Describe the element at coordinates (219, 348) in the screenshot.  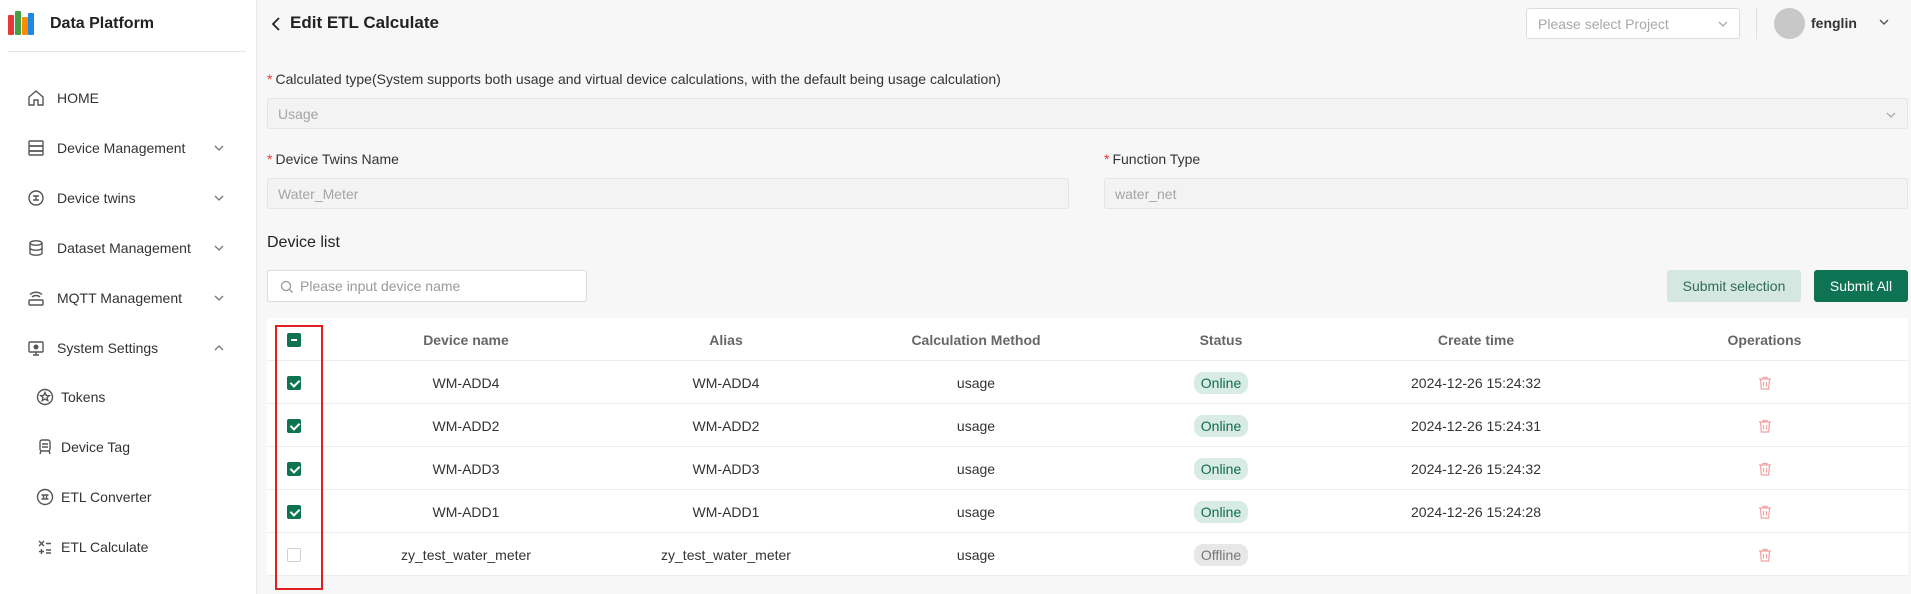
I see `chevron-up-icon` at that location.